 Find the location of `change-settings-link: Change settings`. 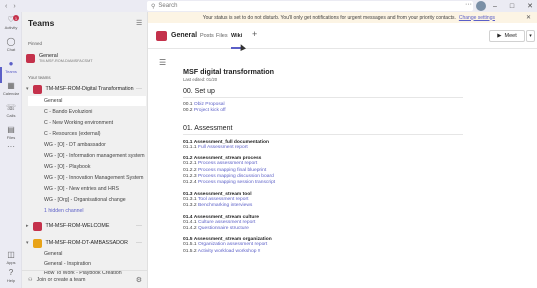

change-settings-link: Change settings is located at coordinates (477, 18).